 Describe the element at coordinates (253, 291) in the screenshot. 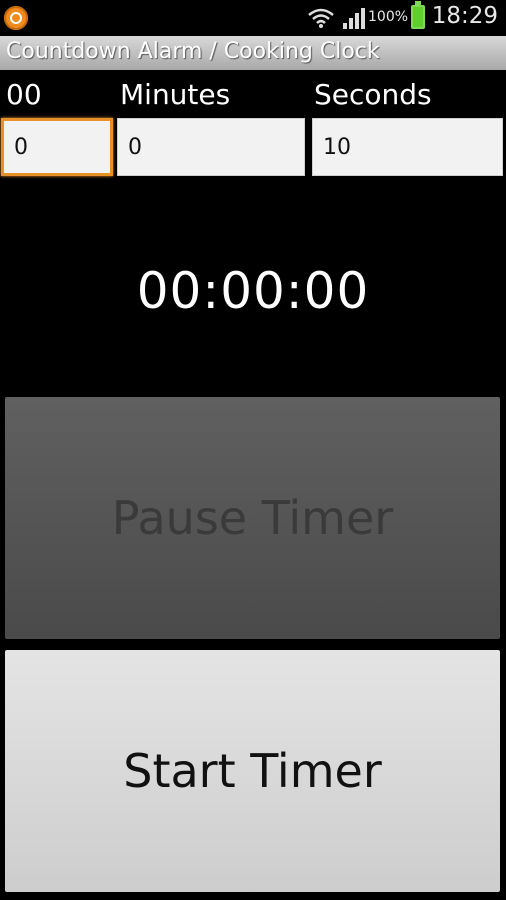

I see `countdown-display: 00:00:00` at that location.